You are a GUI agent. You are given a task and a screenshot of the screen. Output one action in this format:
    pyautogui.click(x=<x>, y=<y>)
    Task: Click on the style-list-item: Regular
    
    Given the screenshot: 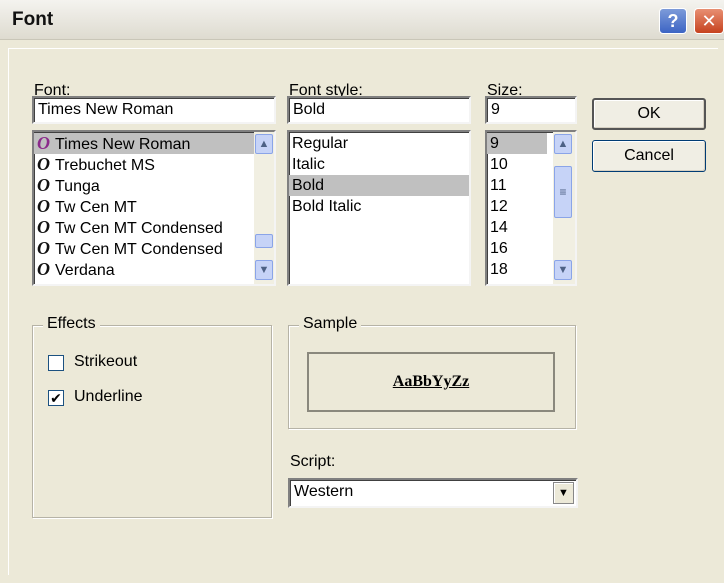 What is the action you would take?
    pyautogui.click(x=379, y=143)
    